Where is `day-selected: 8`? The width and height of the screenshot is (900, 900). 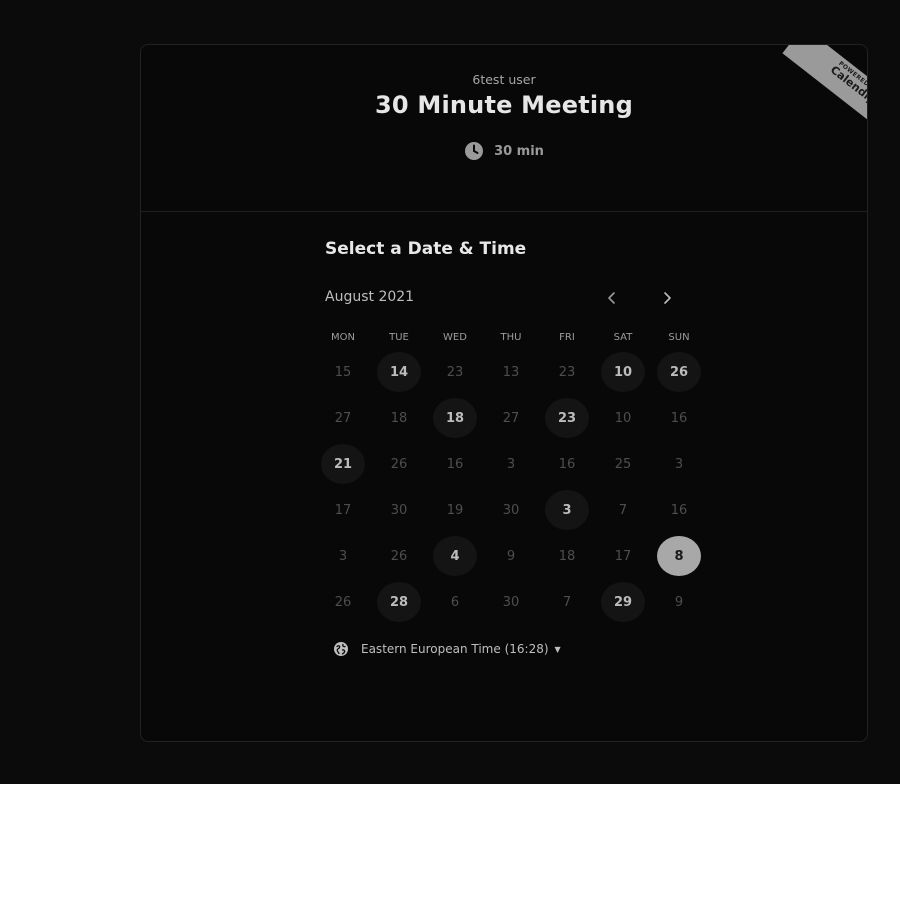
day-selected: 8 is located at coordinates (679, 556).